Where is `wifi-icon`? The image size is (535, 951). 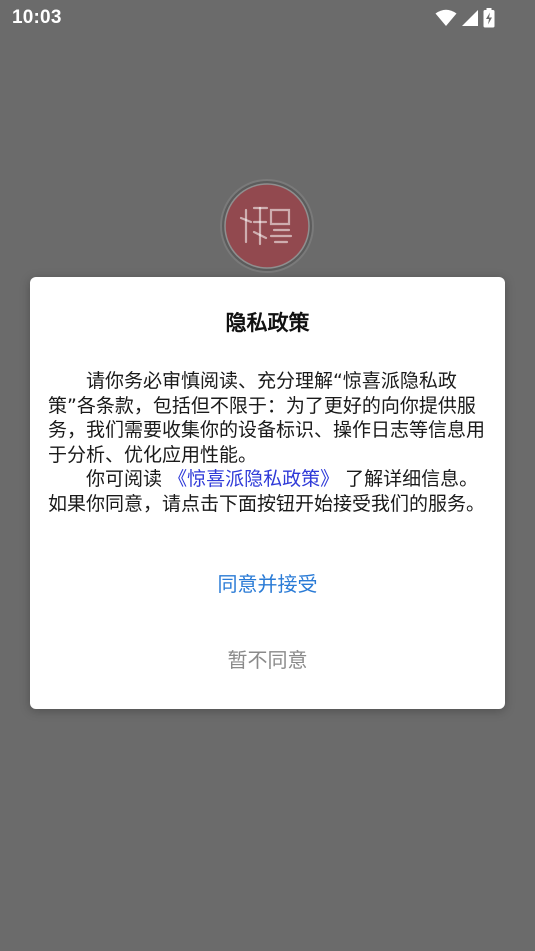 wifi-icon is located at coordinates (446, 18).